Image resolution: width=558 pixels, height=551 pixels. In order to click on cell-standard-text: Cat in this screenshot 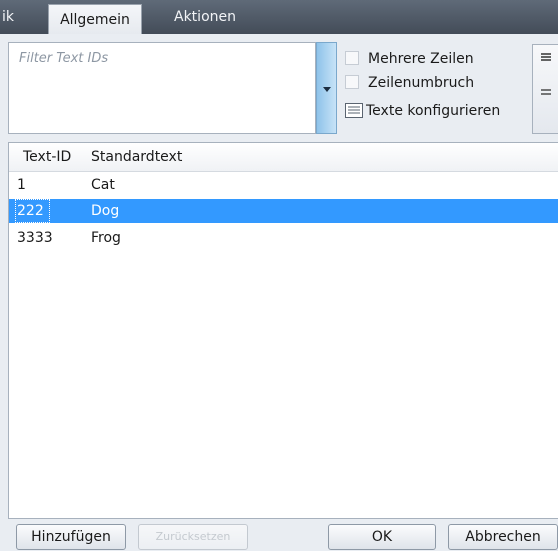, I will do `click(103, 185)`.